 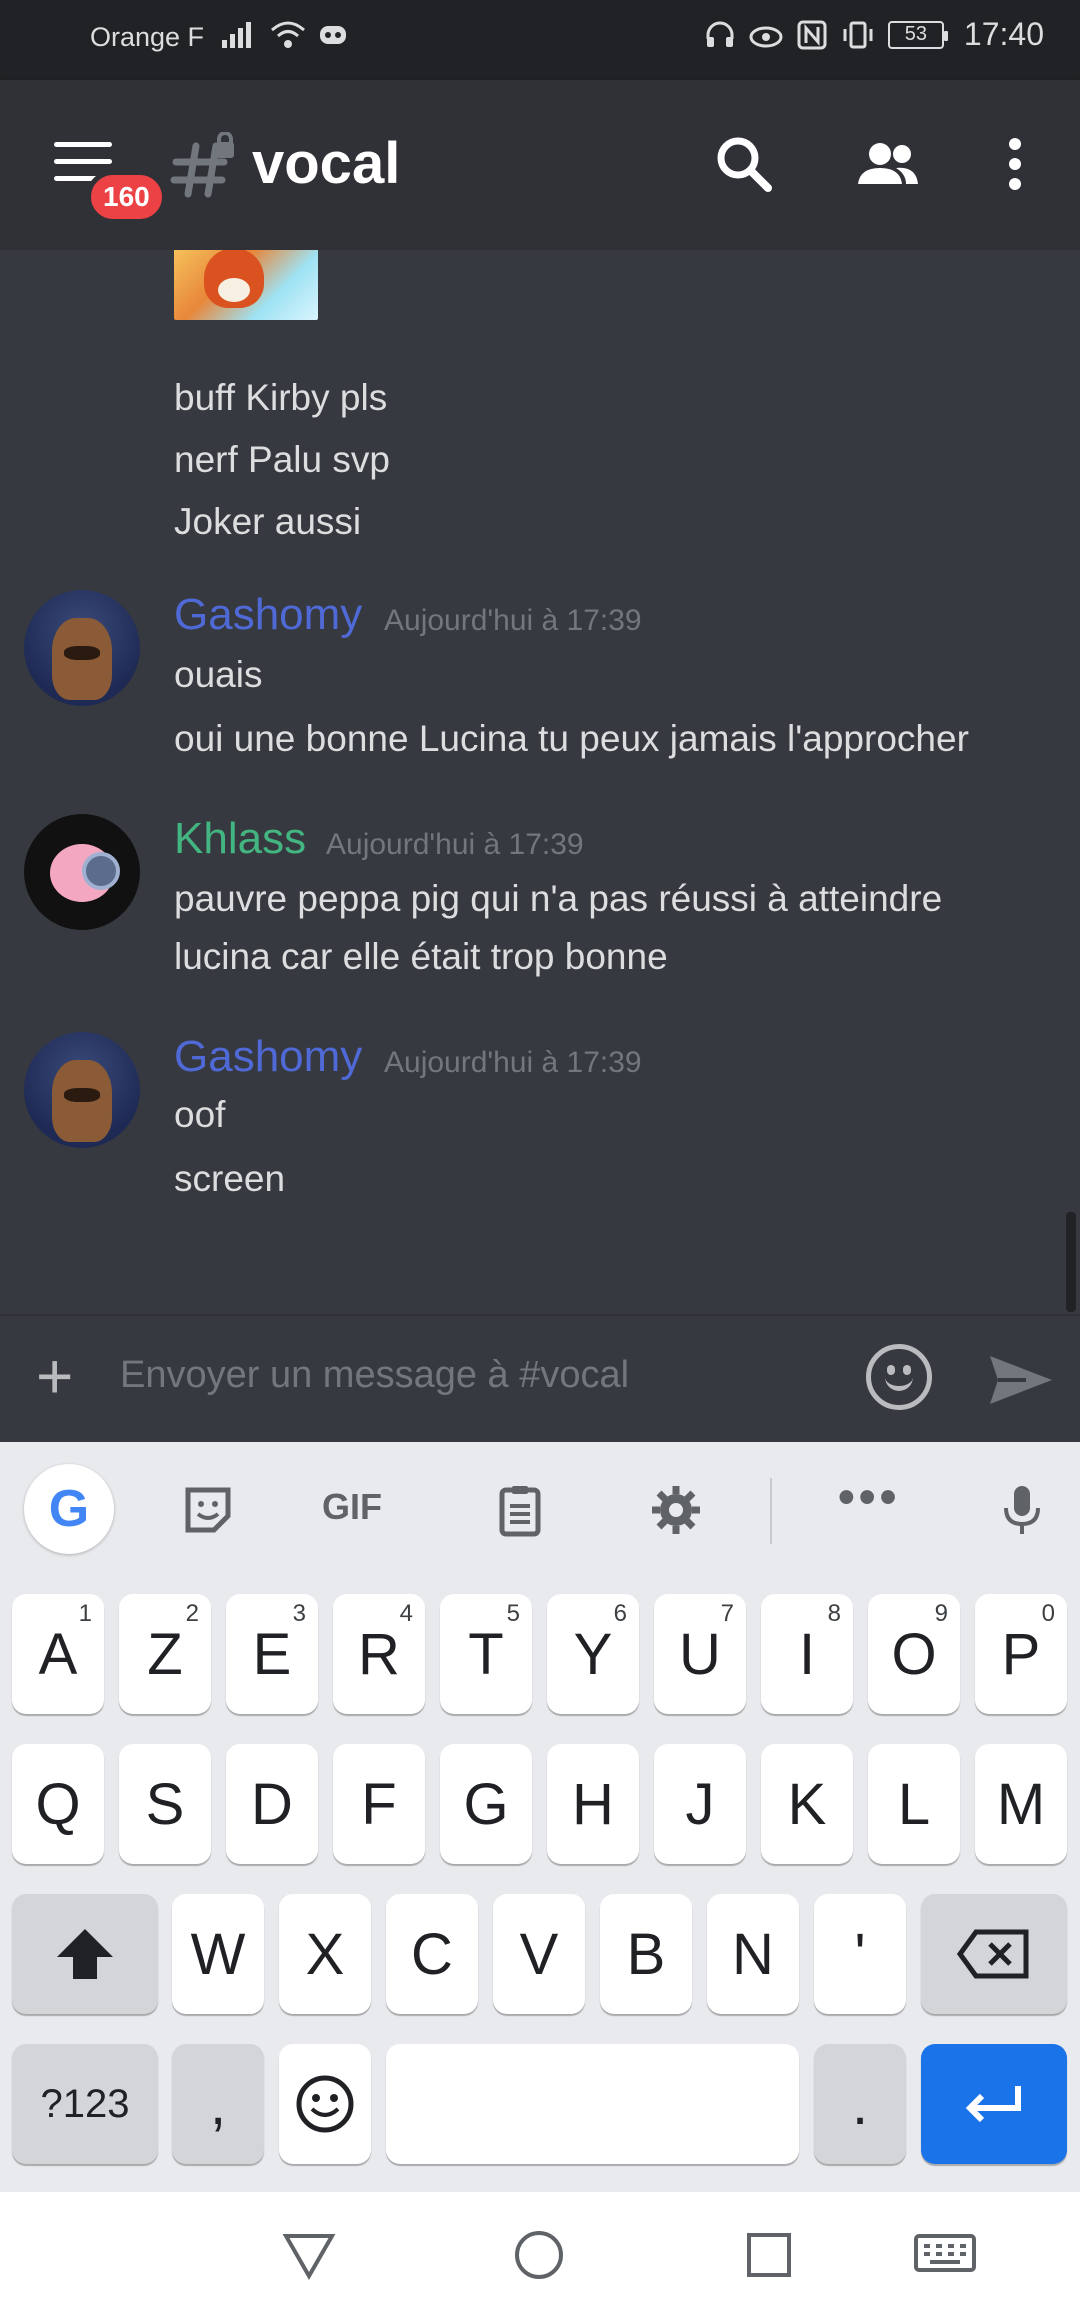 I want to click on message-text: Joker aussi, so click(x=268, y=521).